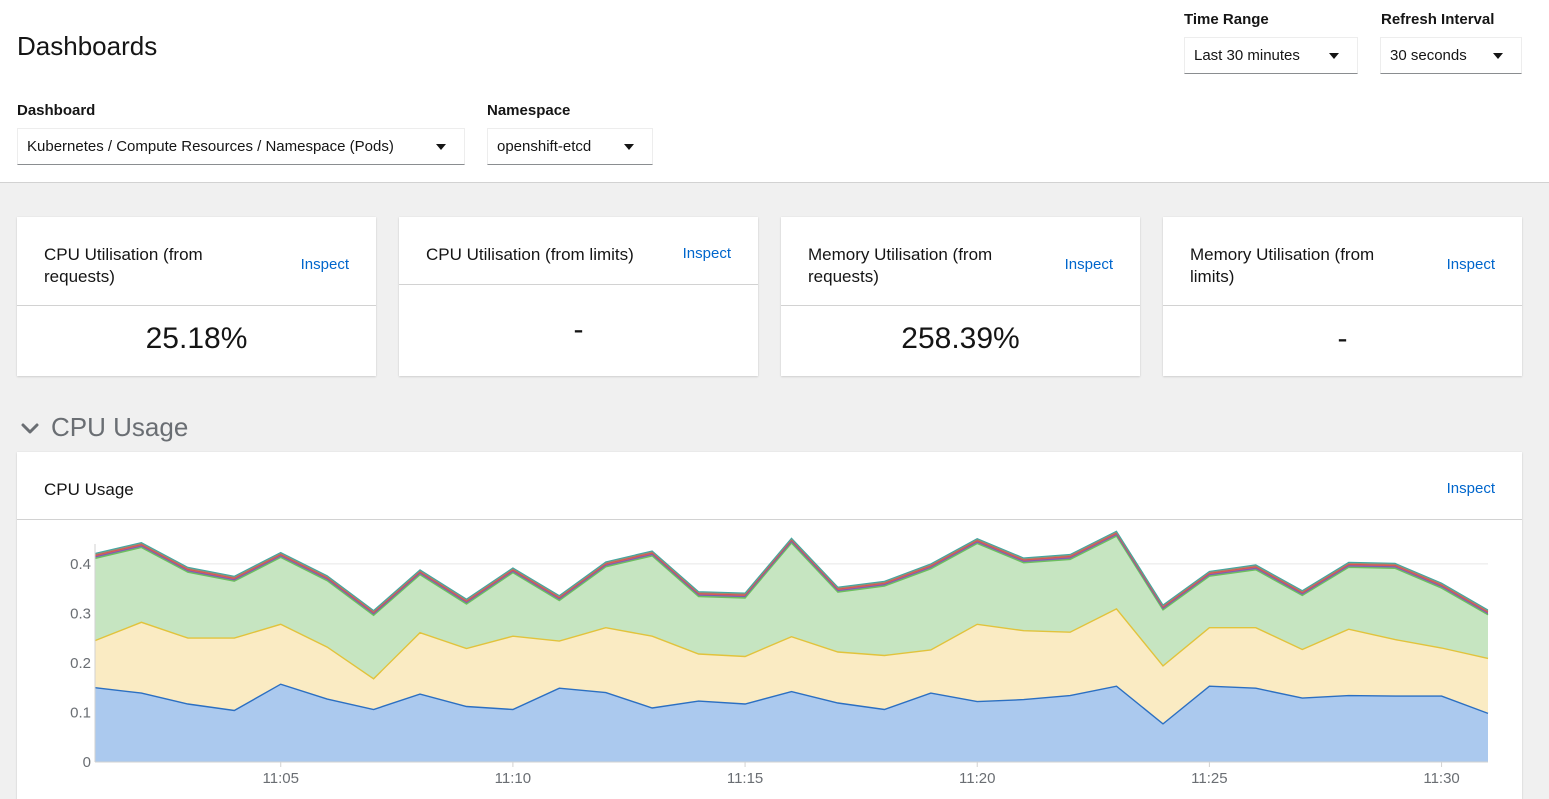 The image size is (1549, 799). I want to click on card-header: CPU Utilisation (from limits) Inspect, so click(578, 251).